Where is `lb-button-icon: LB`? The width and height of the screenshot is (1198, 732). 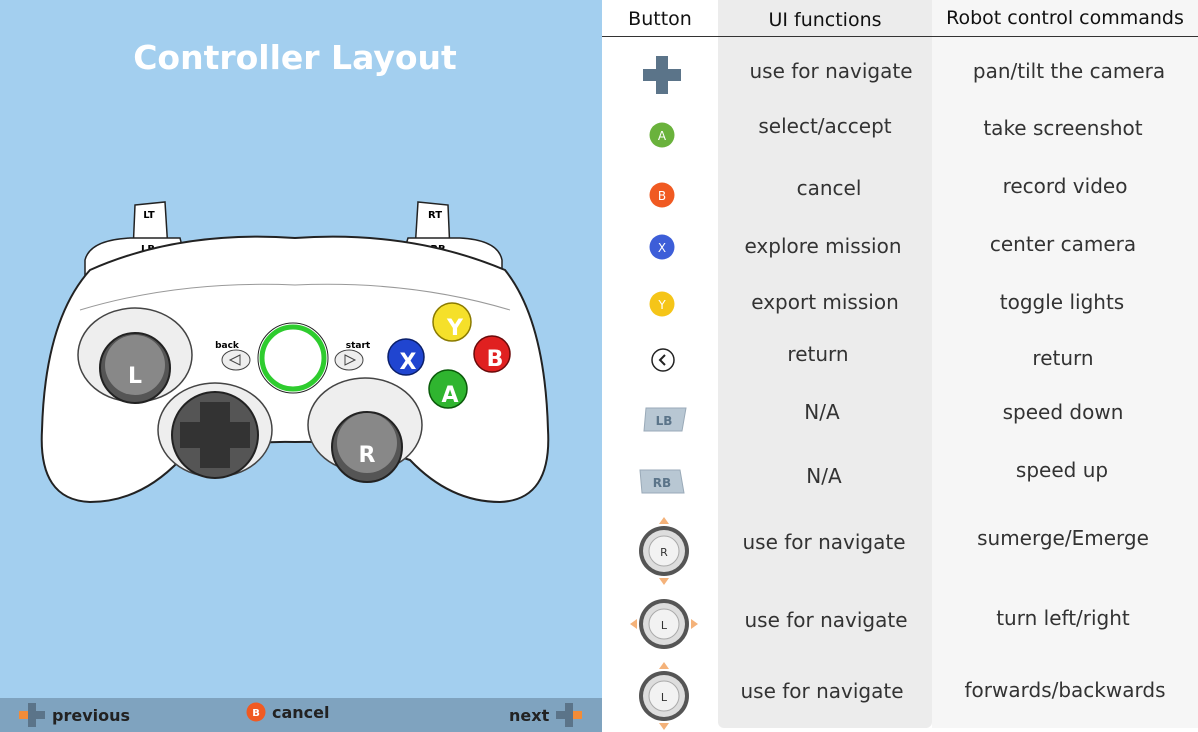
lb-button-icon: LB is located at coordinates (665, 419).